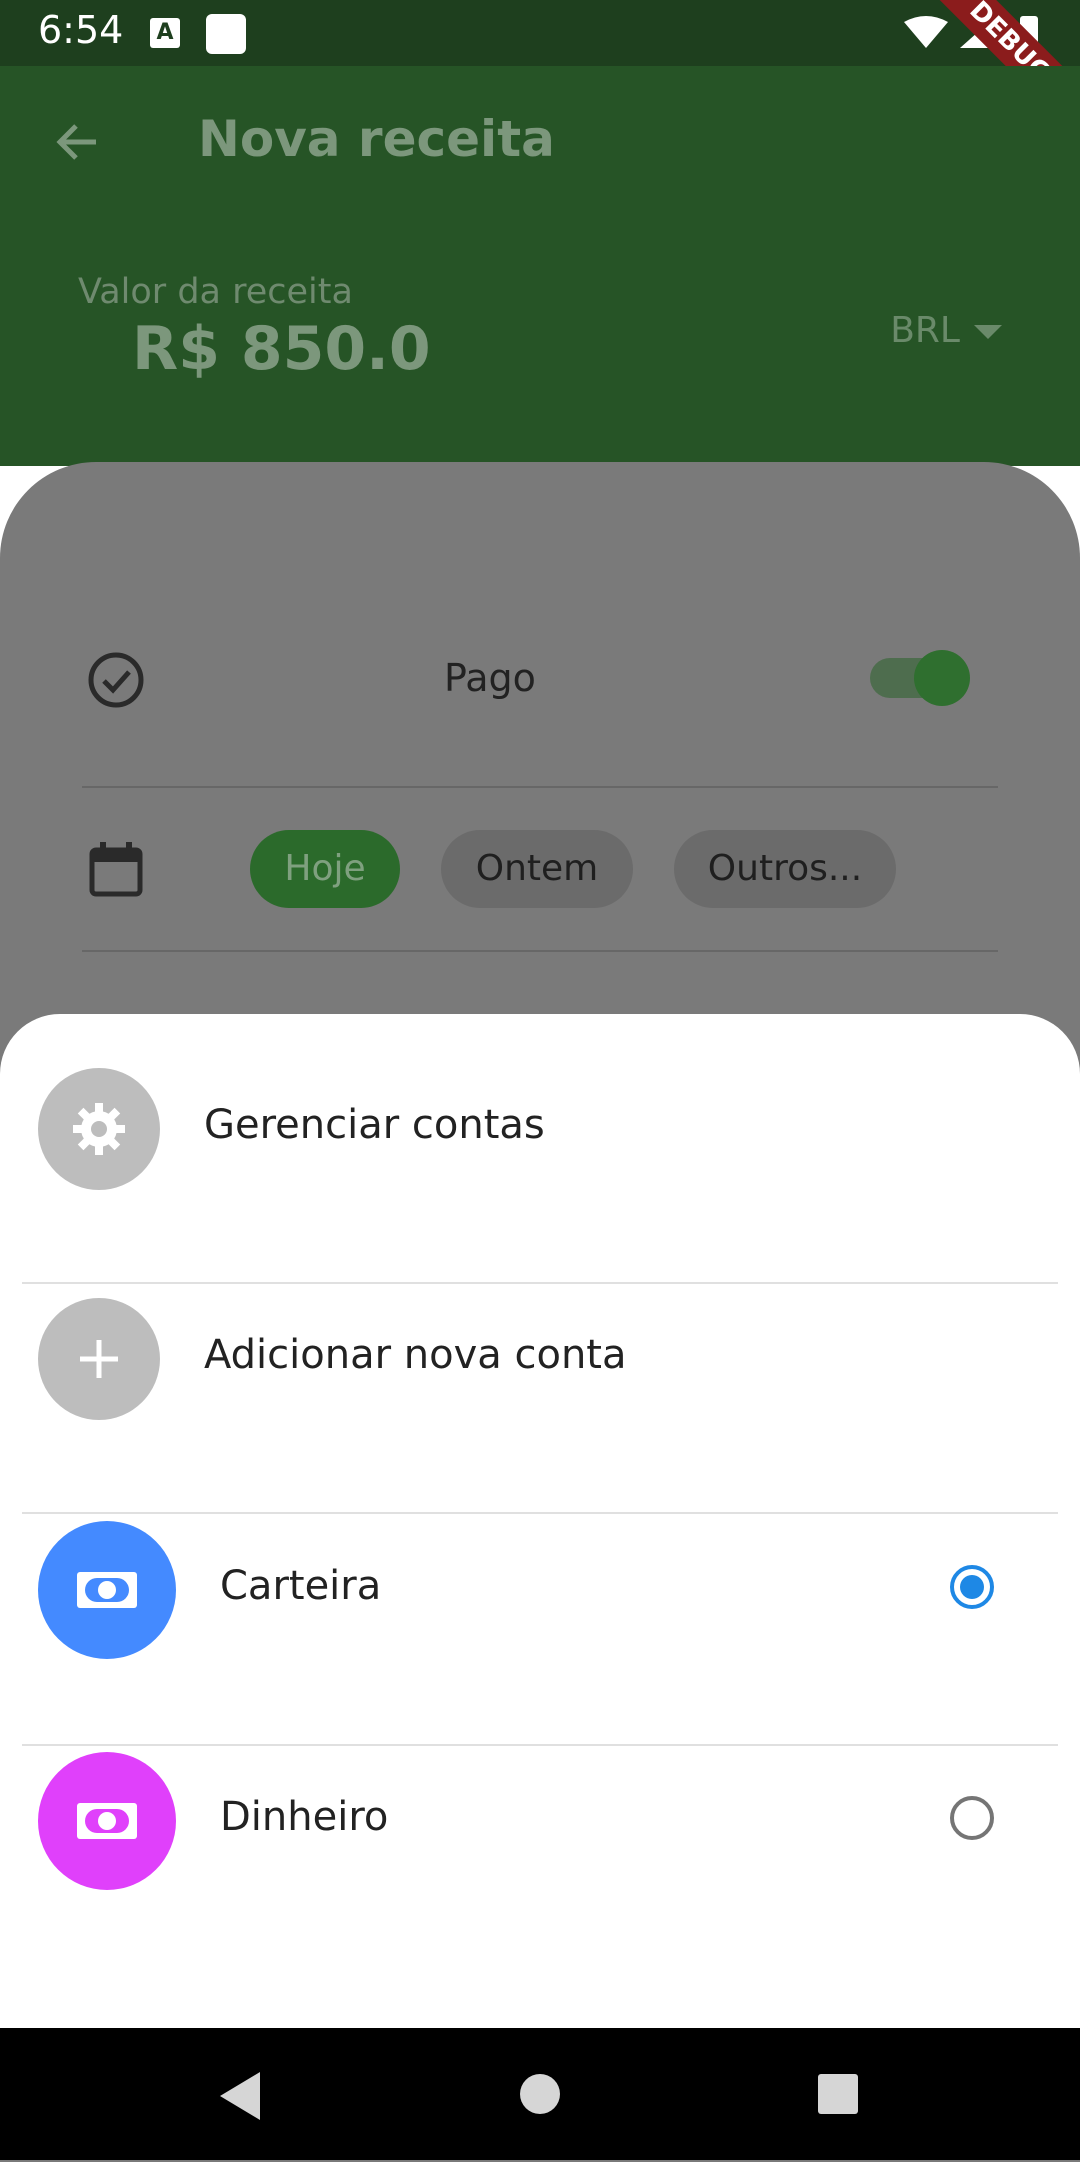  Describe the element at coordinates (81, 30) in the screenshot. I see `status-time: 6:54` at that location.